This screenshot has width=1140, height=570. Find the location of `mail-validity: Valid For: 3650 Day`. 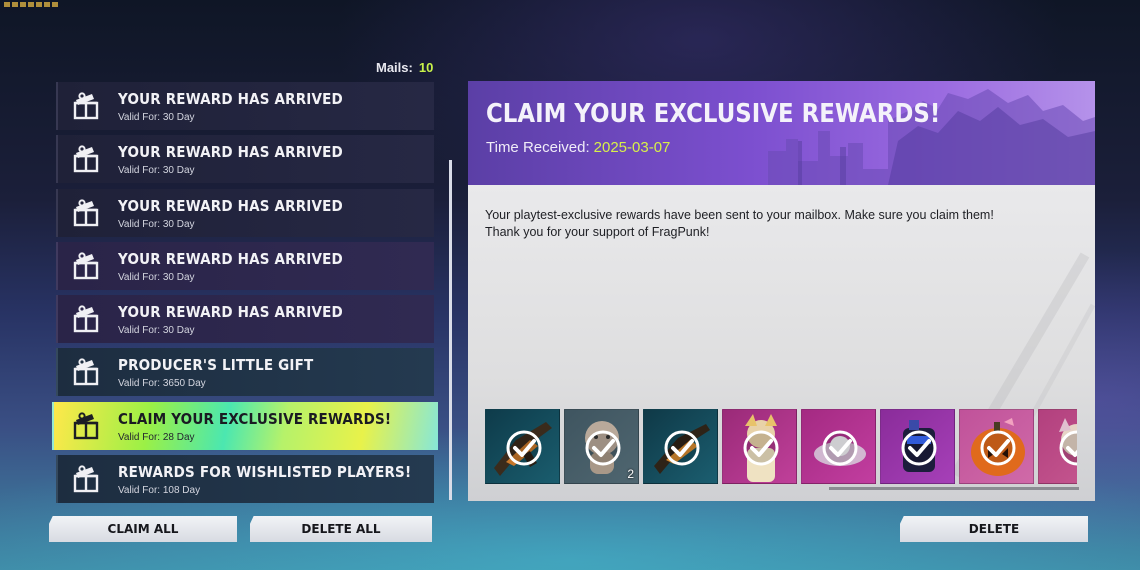

mail-validity: Valid For: 3650 Day is located at coordinates (162, 384).